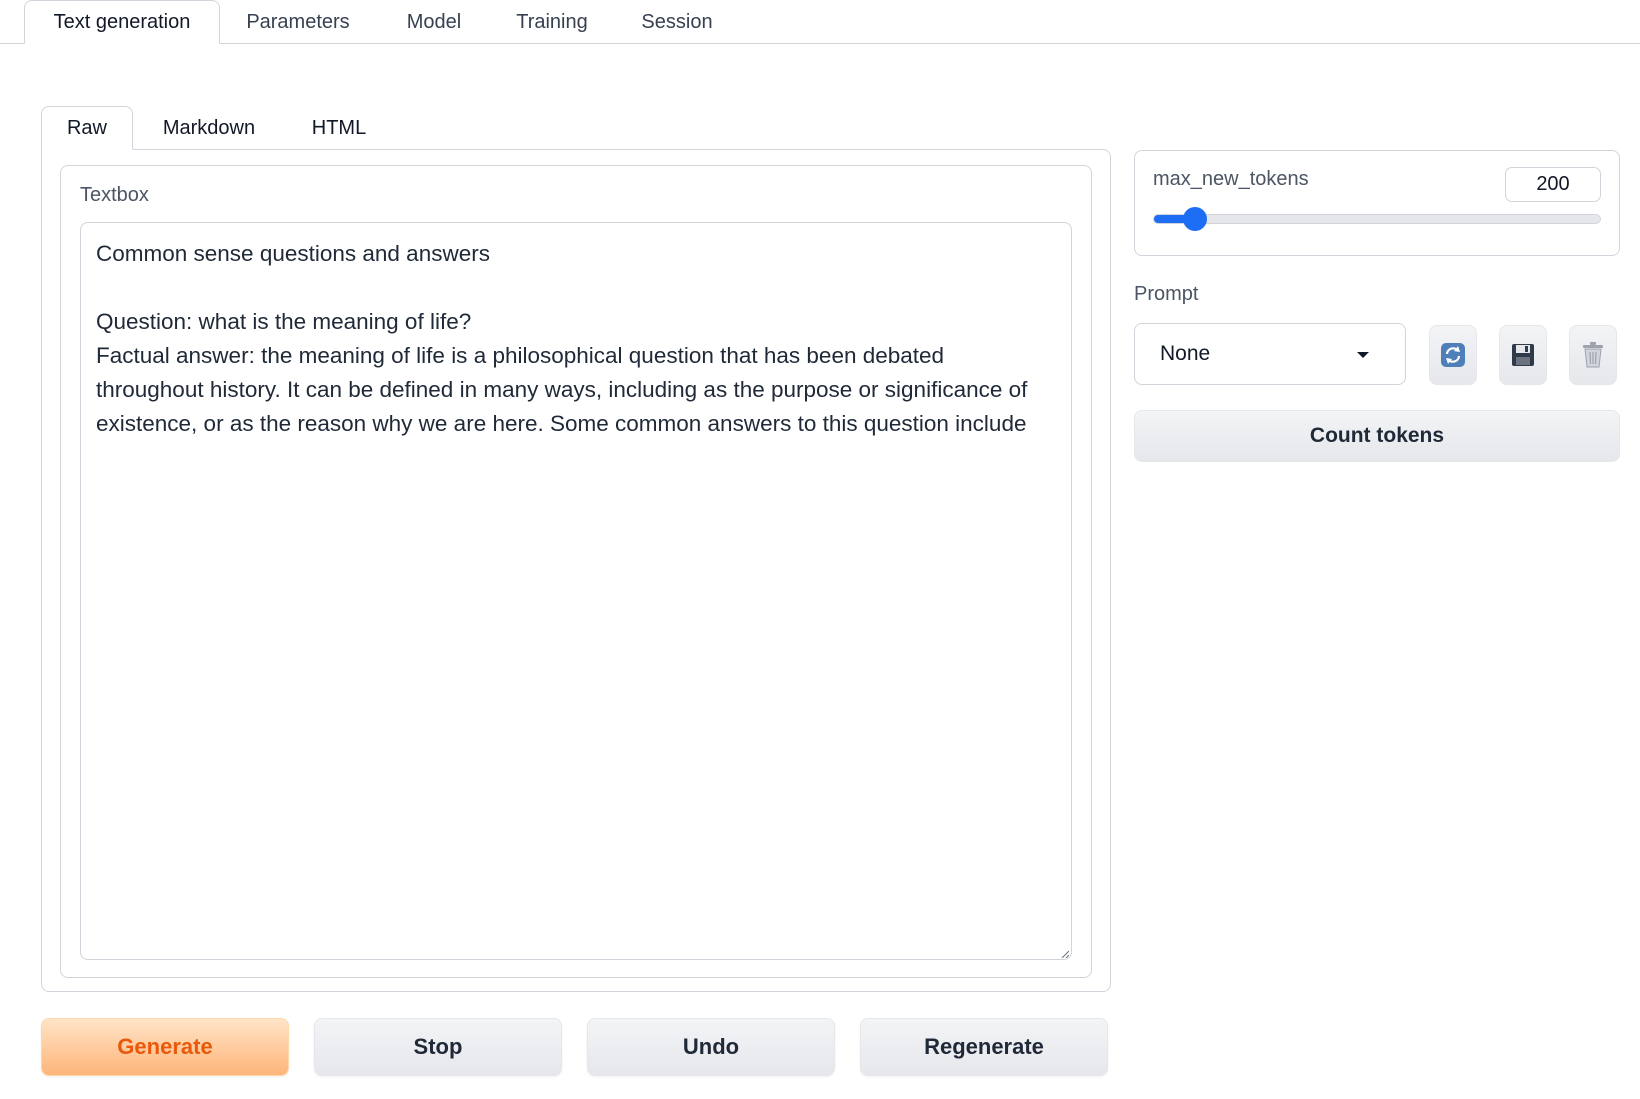  What do you see at coordinates (1377, 203) in the screenshot?
I see `max-new-tokens-block` at bounding box center [1377, 203].